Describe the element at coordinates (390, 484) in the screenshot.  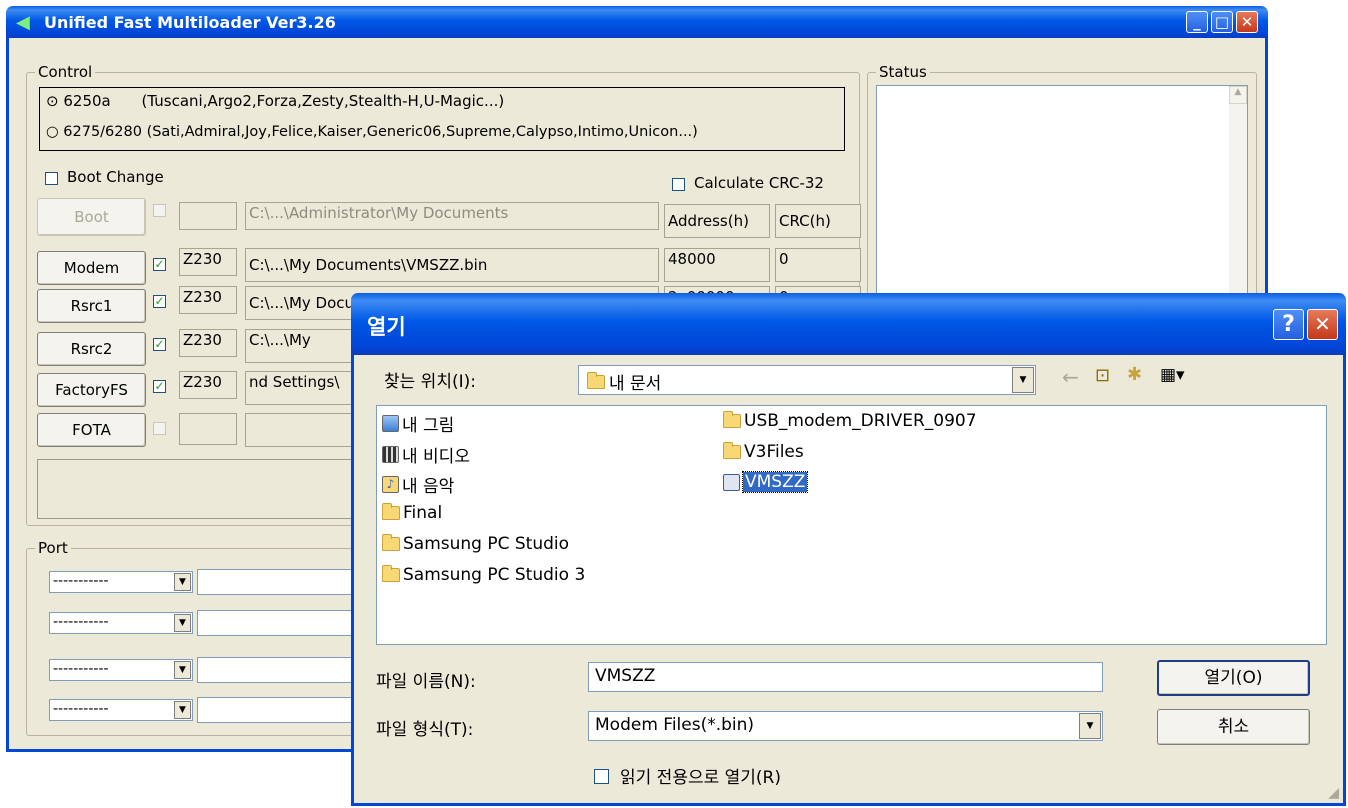
I see `my-music-icon: ♪` at that location.